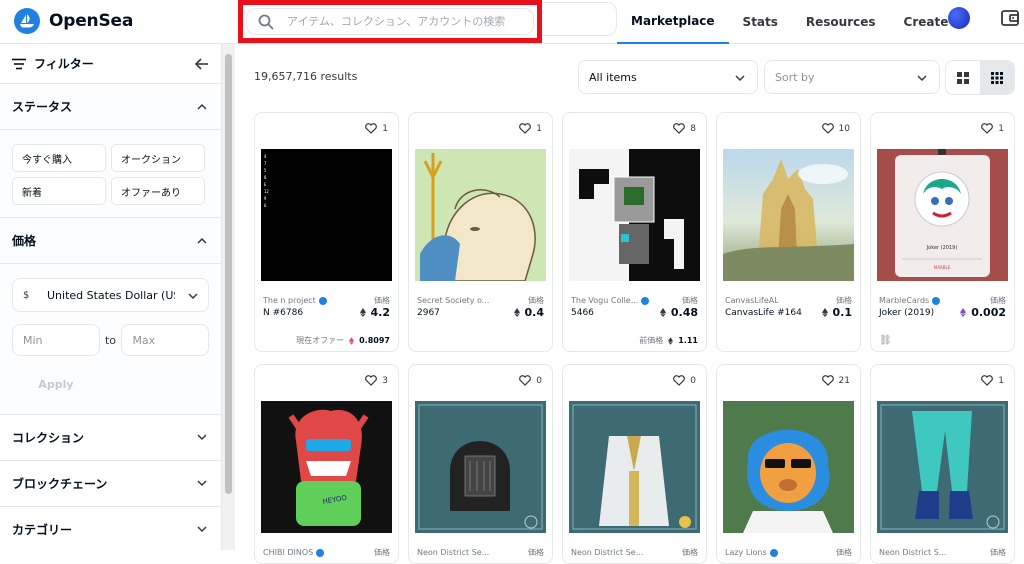 This screenshot has width=1024, height=564. Describe the element at coordinates (579, 19) in the screenshot. I see `search-box-extension` at that location.